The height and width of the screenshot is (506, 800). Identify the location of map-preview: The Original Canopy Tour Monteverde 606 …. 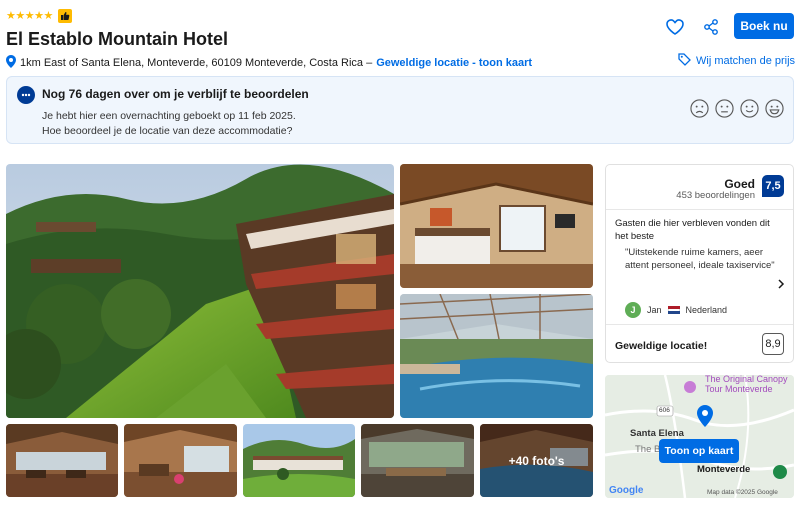
(699, 436).